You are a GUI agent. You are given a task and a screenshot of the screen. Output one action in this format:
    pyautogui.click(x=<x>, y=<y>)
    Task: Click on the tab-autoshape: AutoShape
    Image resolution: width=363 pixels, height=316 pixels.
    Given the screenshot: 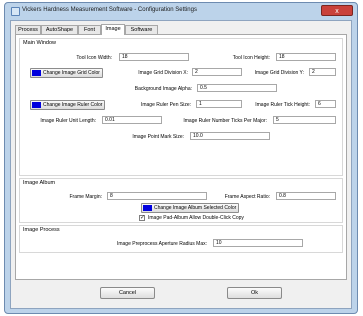 What is the action you would take?
    pyautogui.click(x=59, y=29)
    